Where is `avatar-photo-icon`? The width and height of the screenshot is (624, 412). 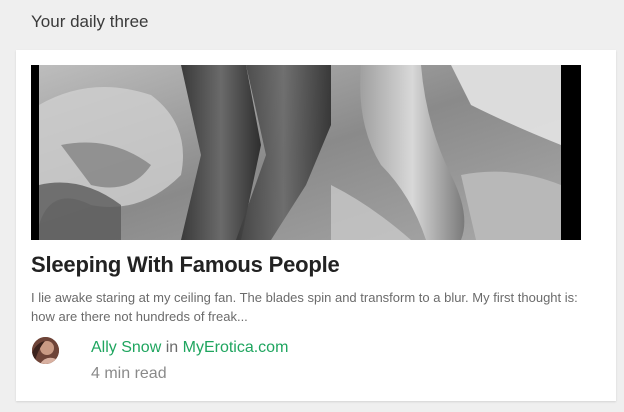
avatar-photo-icon is located at coordinates (45, 350).